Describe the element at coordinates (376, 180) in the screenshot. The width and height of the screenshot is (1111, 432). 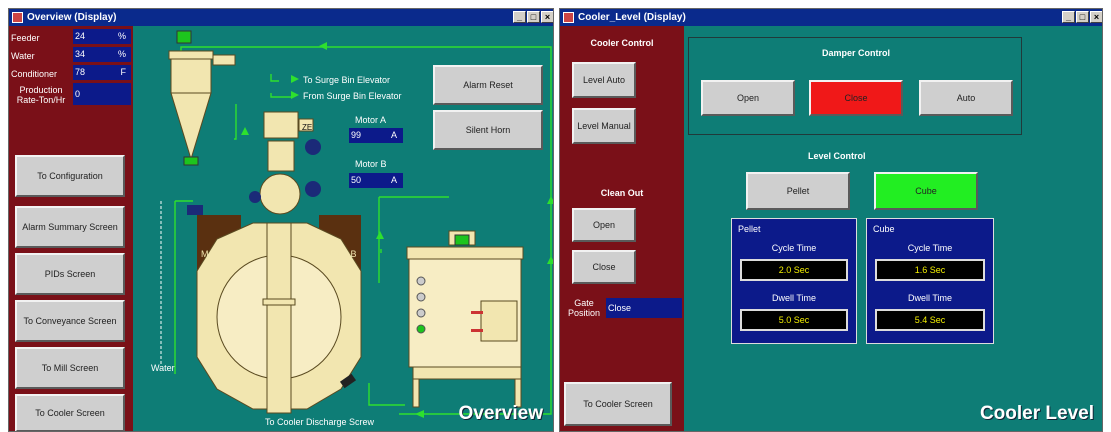
I see `motor-b-readout: 50 A` at that location.